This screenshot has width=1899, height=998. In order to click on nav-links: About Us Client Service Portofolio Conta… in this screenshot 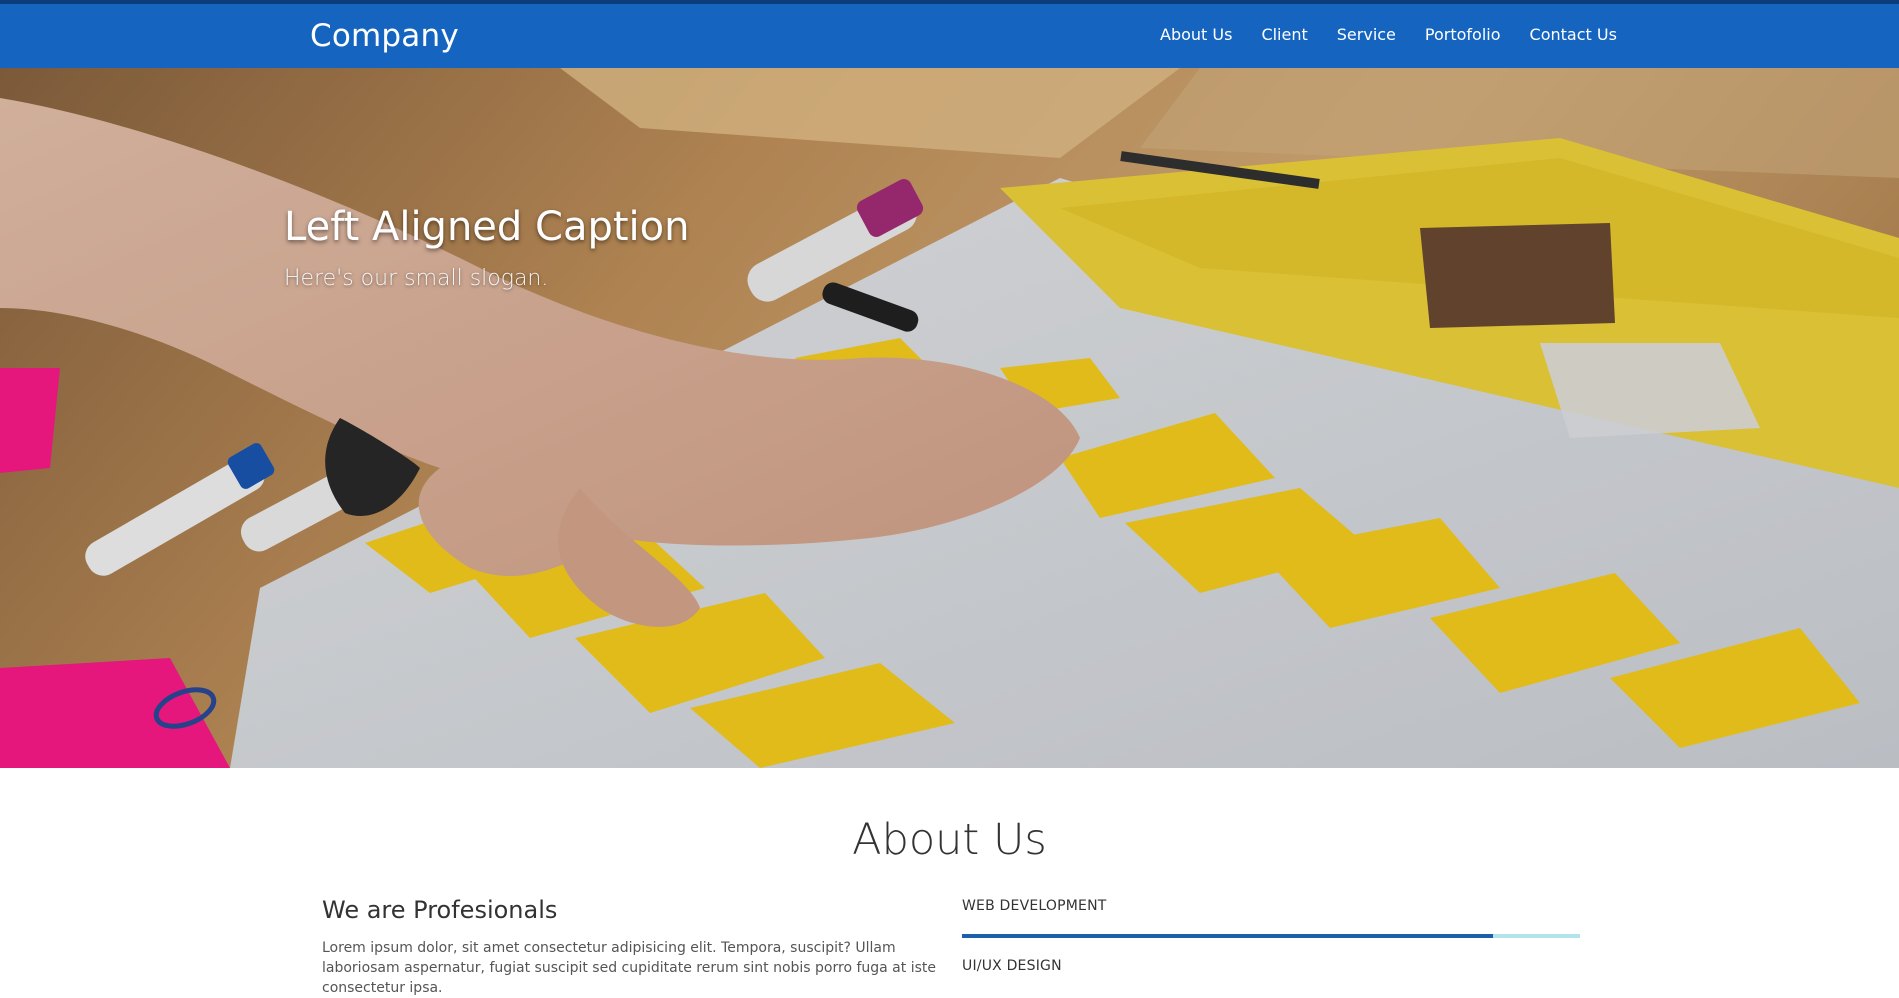, I will do `click(1403, 34)`.